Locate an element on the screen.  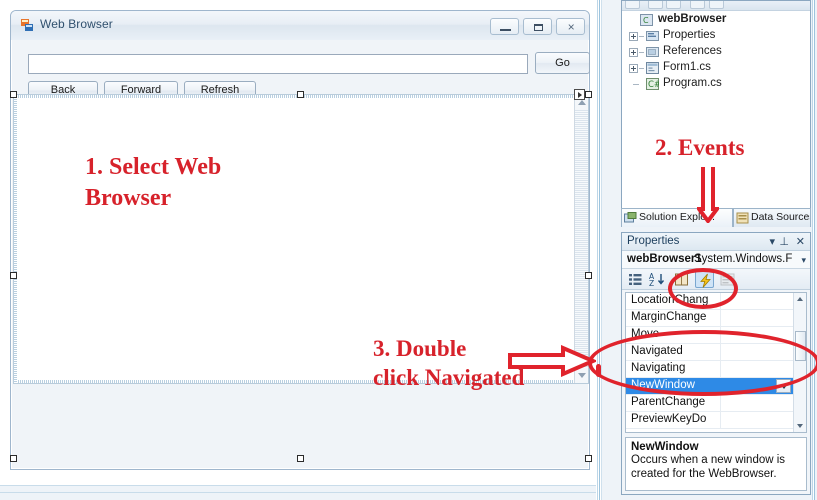
svg-text: C# is located at coordinates (653, 85).